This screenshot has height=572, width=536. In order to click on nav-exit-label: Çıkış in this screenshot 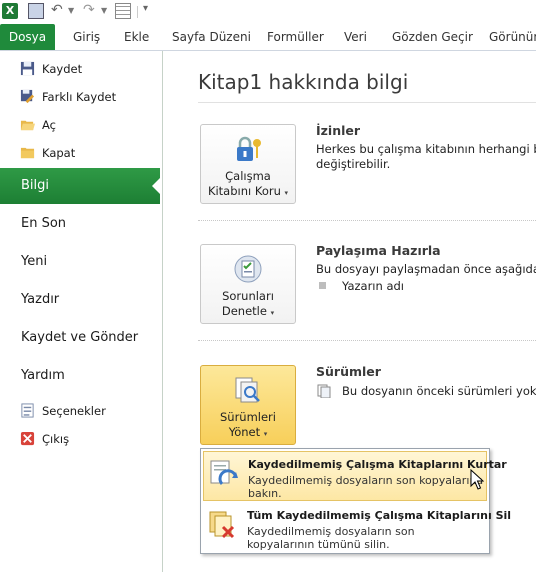, I will do `click(56, 439)`.